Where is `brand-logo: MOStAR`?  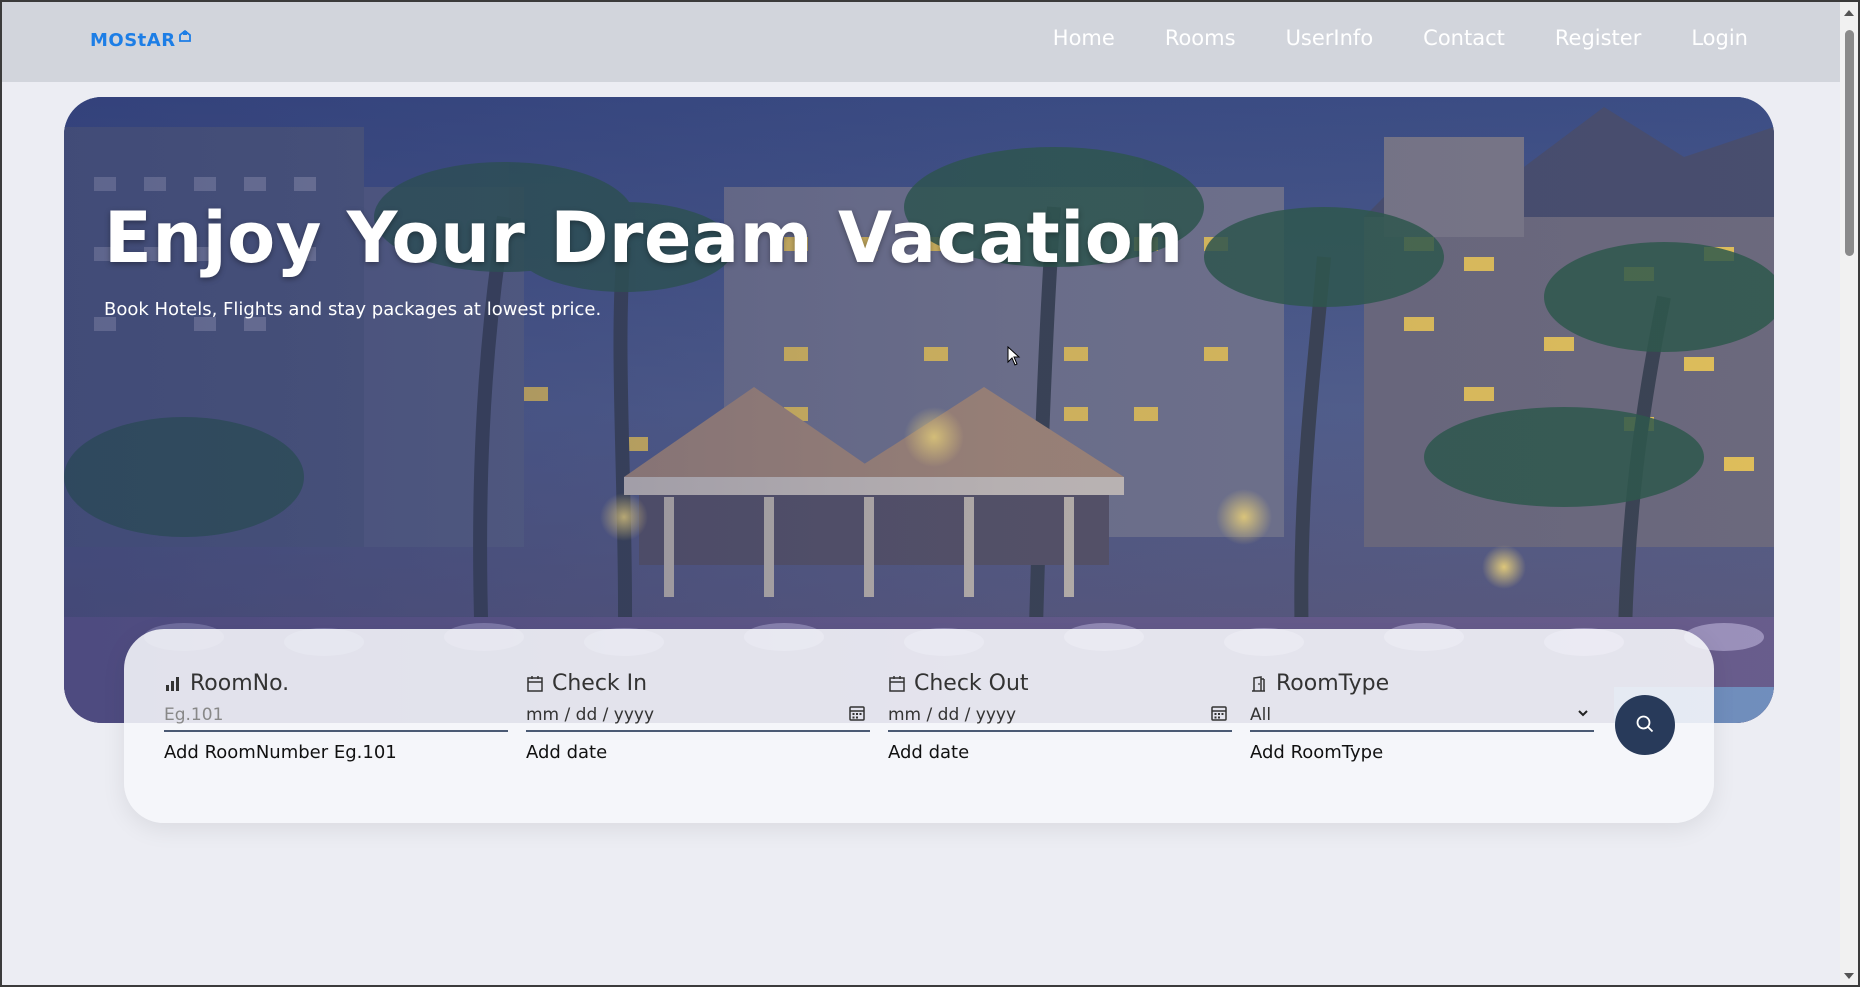
brand-logo: MOStAR is located at coordinates (141, 40).